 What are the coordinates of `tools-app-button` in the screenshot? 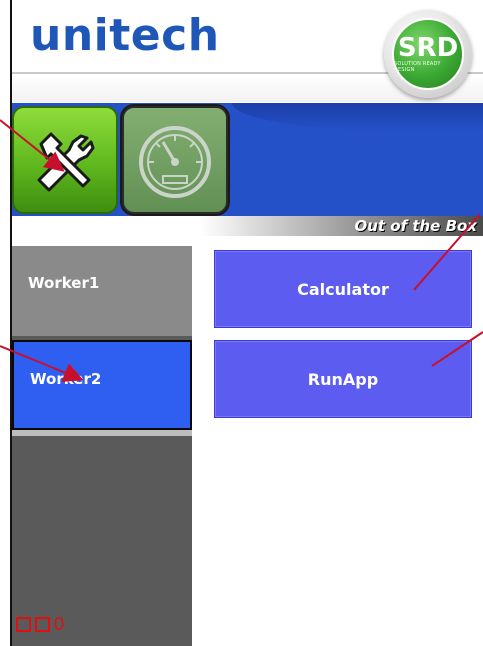 It's located at (65, 160).